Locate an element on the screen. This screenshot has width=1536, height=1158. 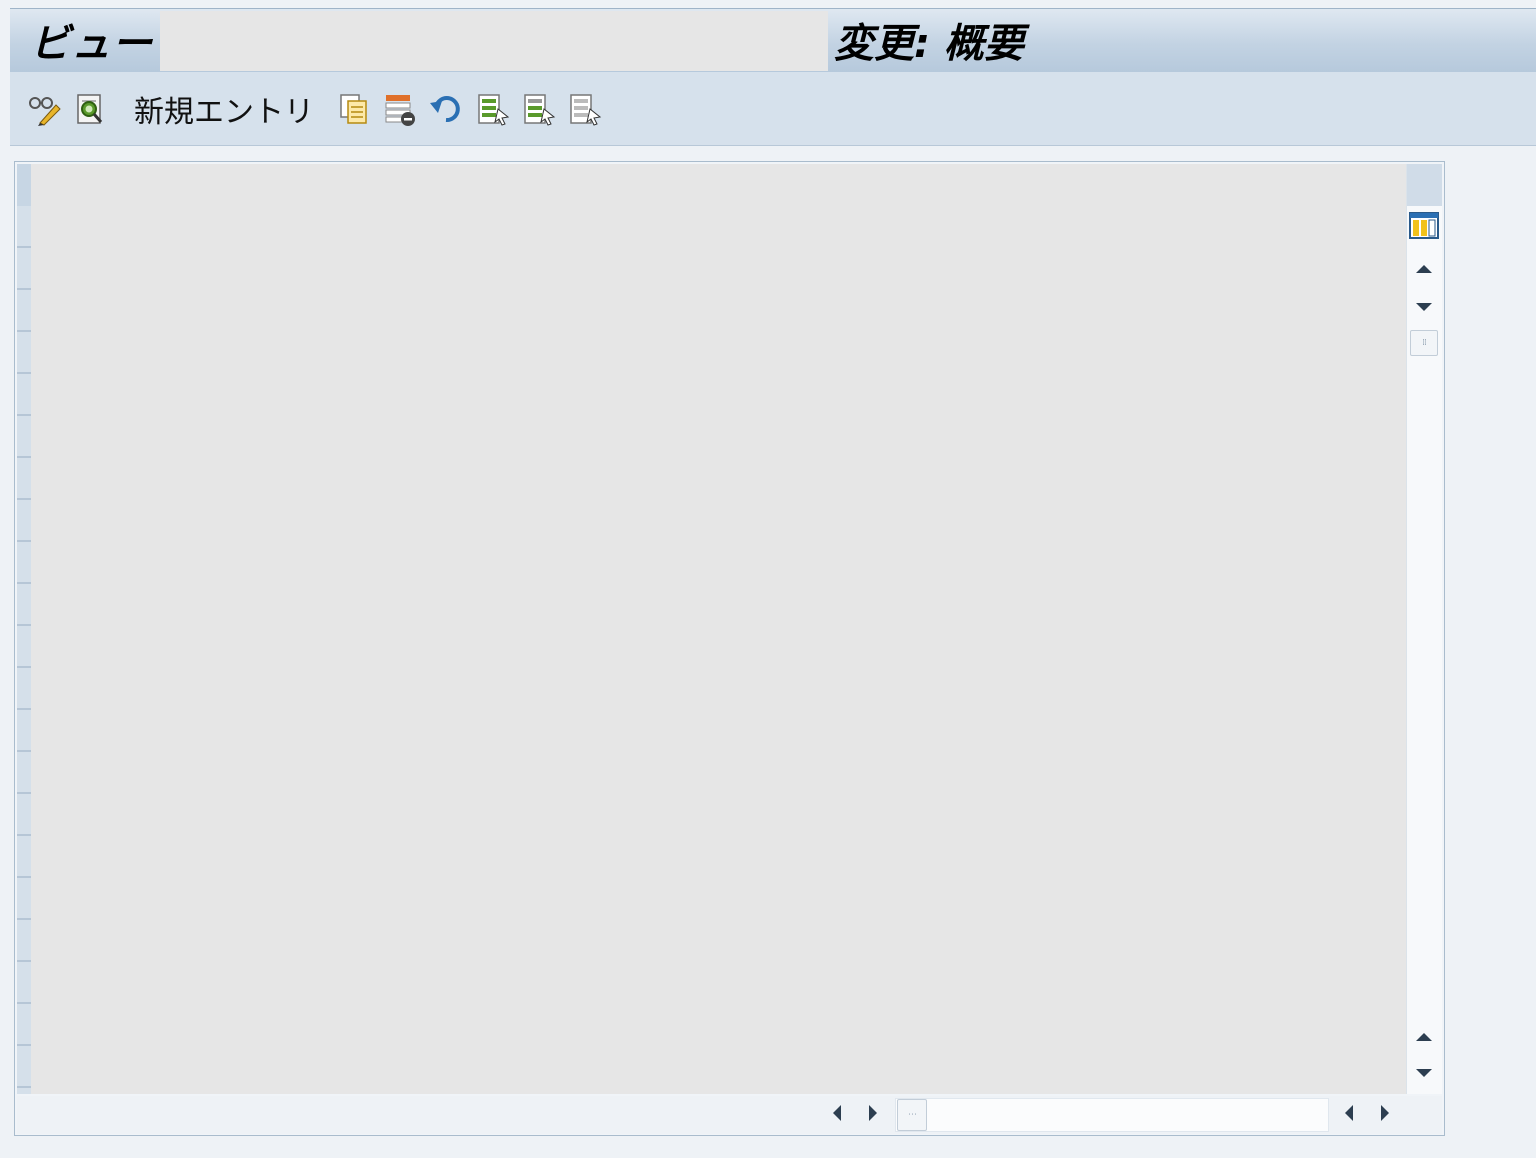
scroll-far-left-button is located at coordinates (1349, 1115).